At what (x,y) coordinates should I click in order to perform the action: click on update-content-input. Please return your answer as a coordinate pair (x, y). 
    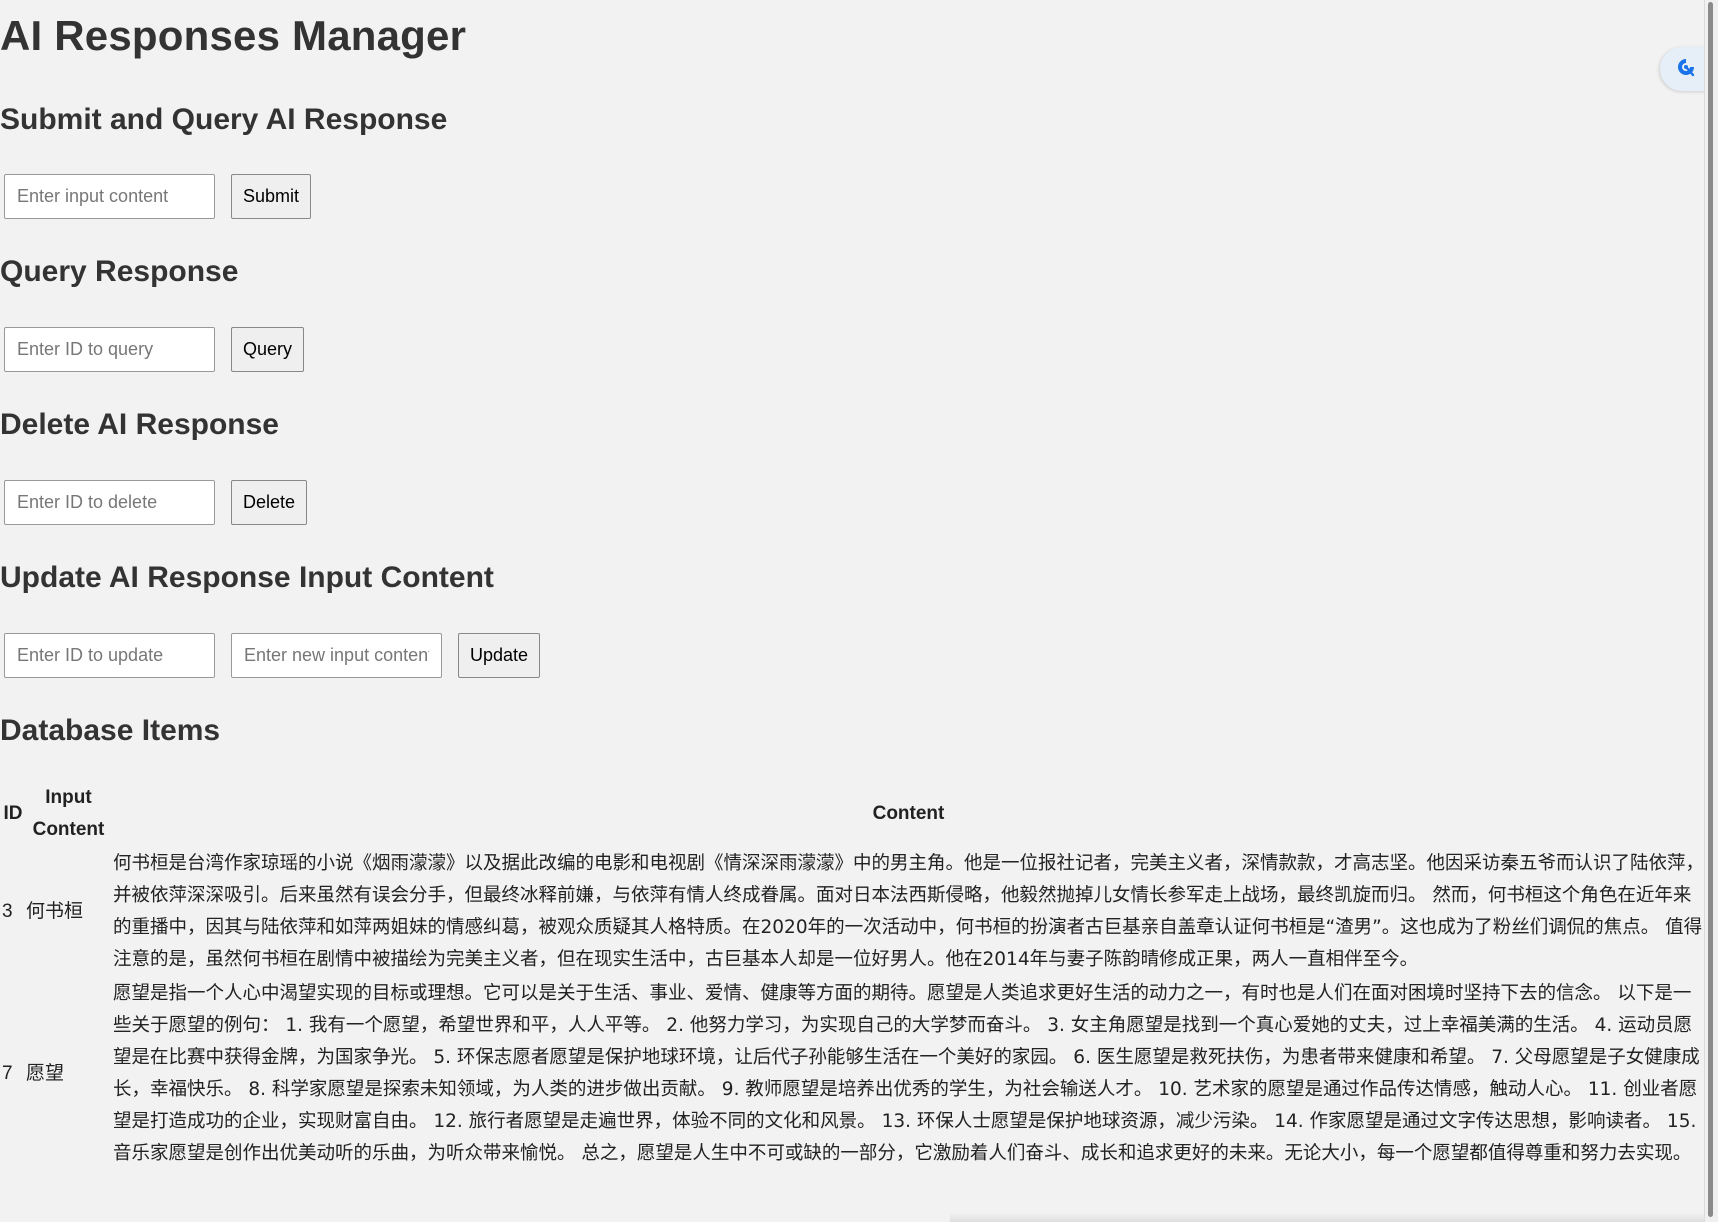
    Looking at the image, I should click on (336, 655).